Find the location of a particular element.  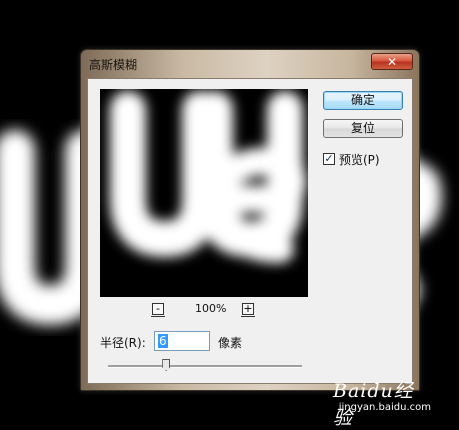

baidu-jingyan-logo: Baidu经验 is located at coordinates (383, 402).